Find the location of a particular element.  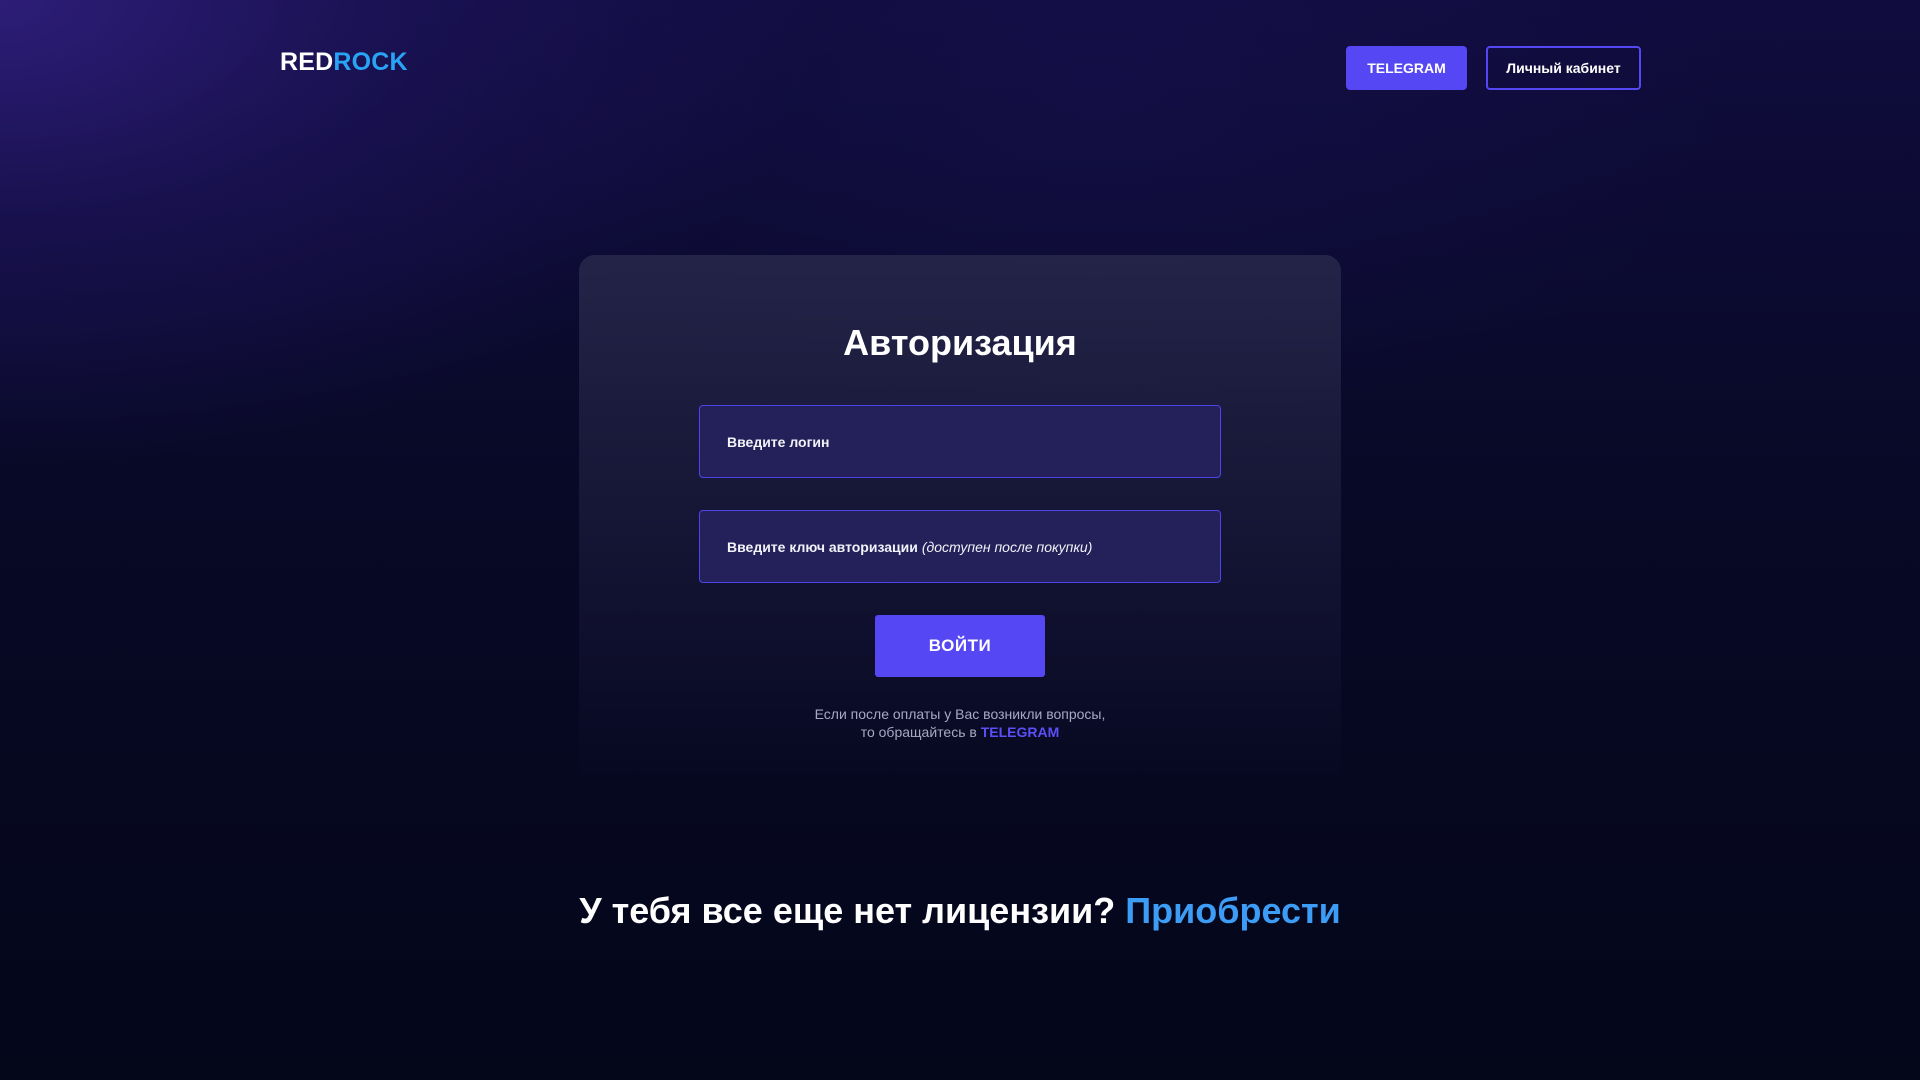

logo: REDROCK is located at coordinates (344, 62).